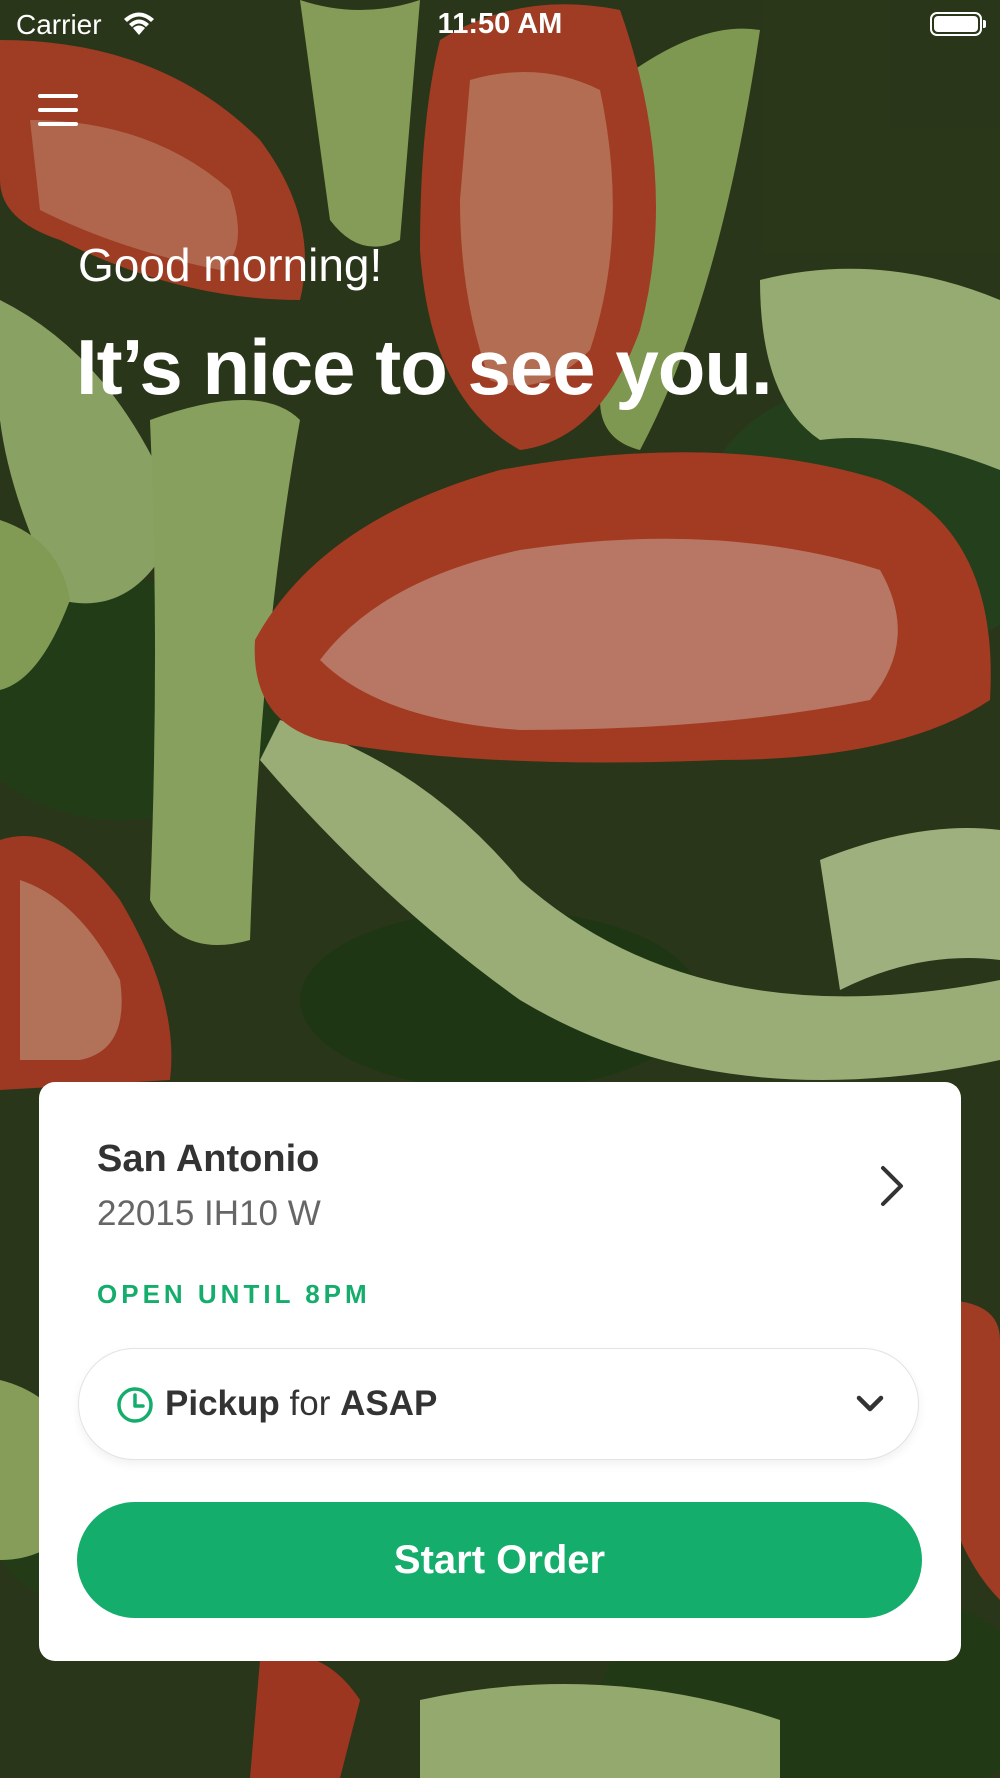  I want to click on store-name: San Antonio, so click(208, 1159).